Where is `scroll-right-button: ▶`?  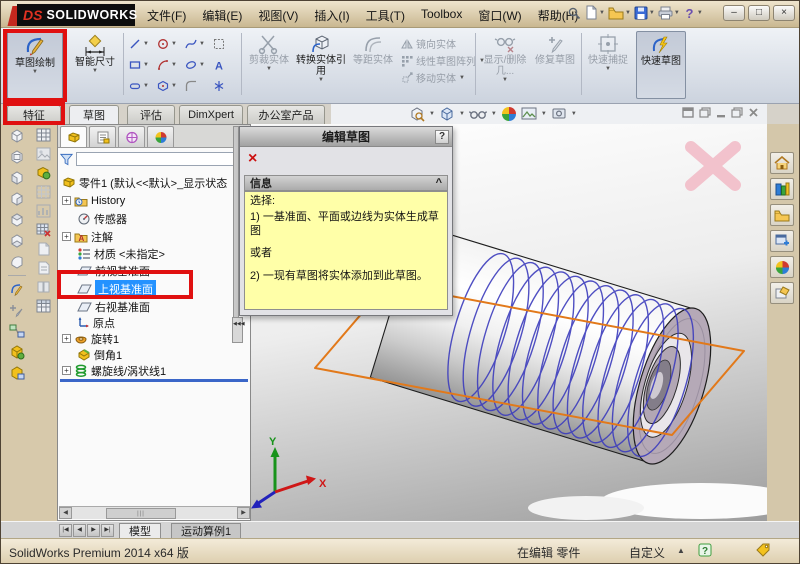 scroll-right-button: ▶ is located at coordinates (243, 513).